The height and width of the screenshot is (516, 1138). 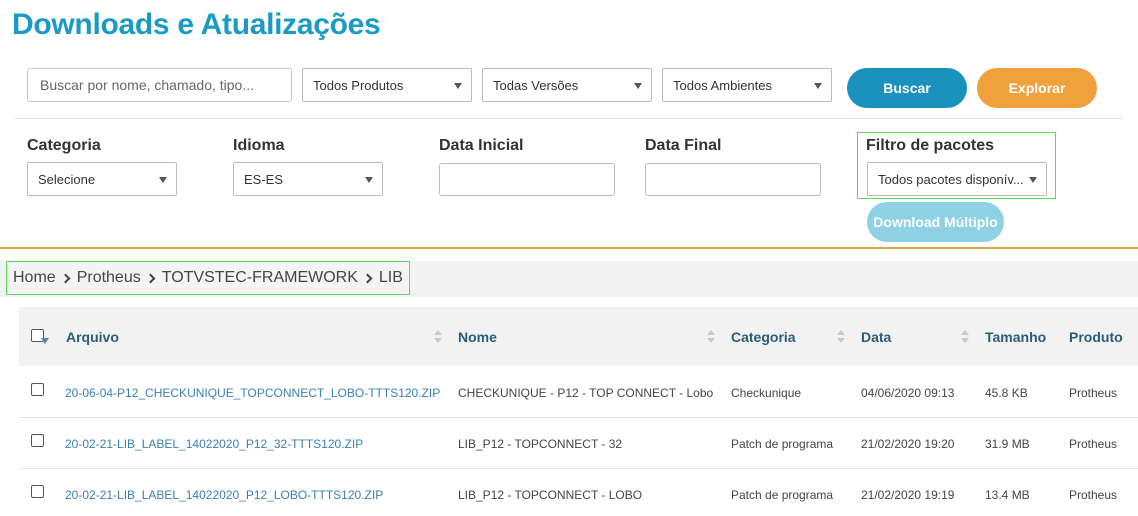 I want to click on breadcrumb-item-framework: TOTVSTEC-FRAMEWORK, so click(x=260, y=278).